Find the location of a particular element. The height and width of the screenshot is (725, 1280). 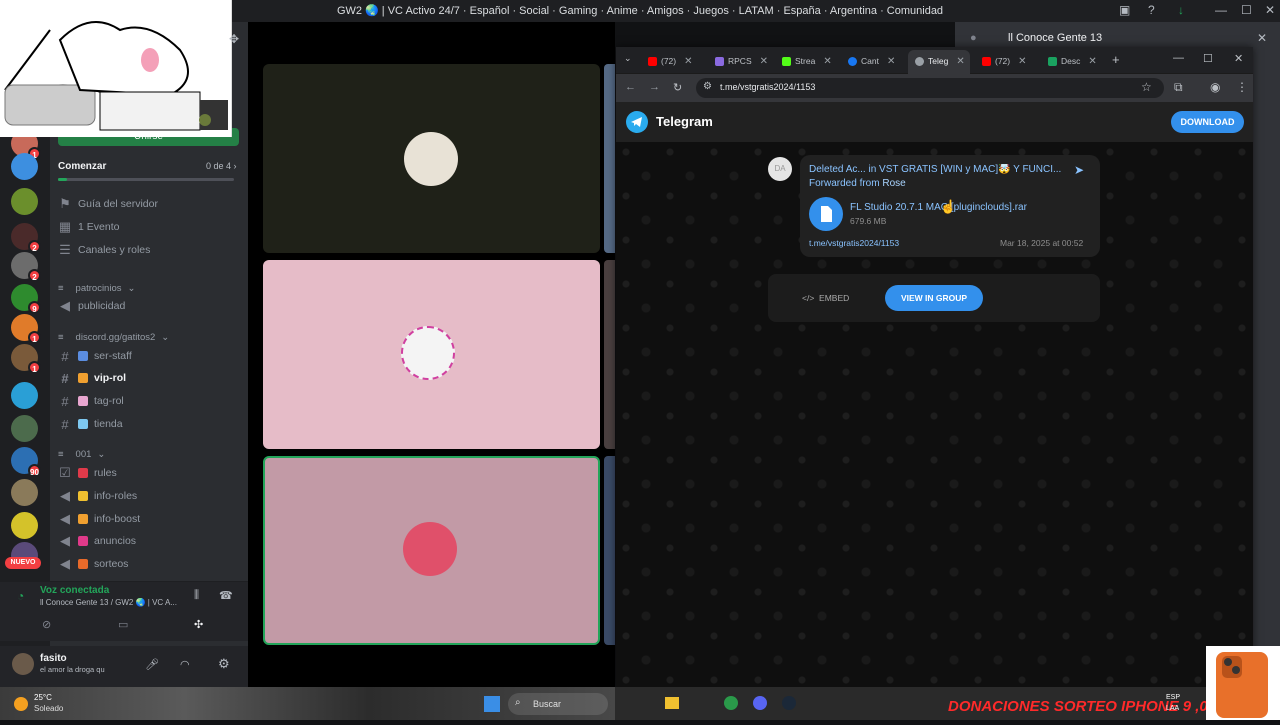

channel-publicidad: ◀ publicidad is located at coordinates (148, 306).